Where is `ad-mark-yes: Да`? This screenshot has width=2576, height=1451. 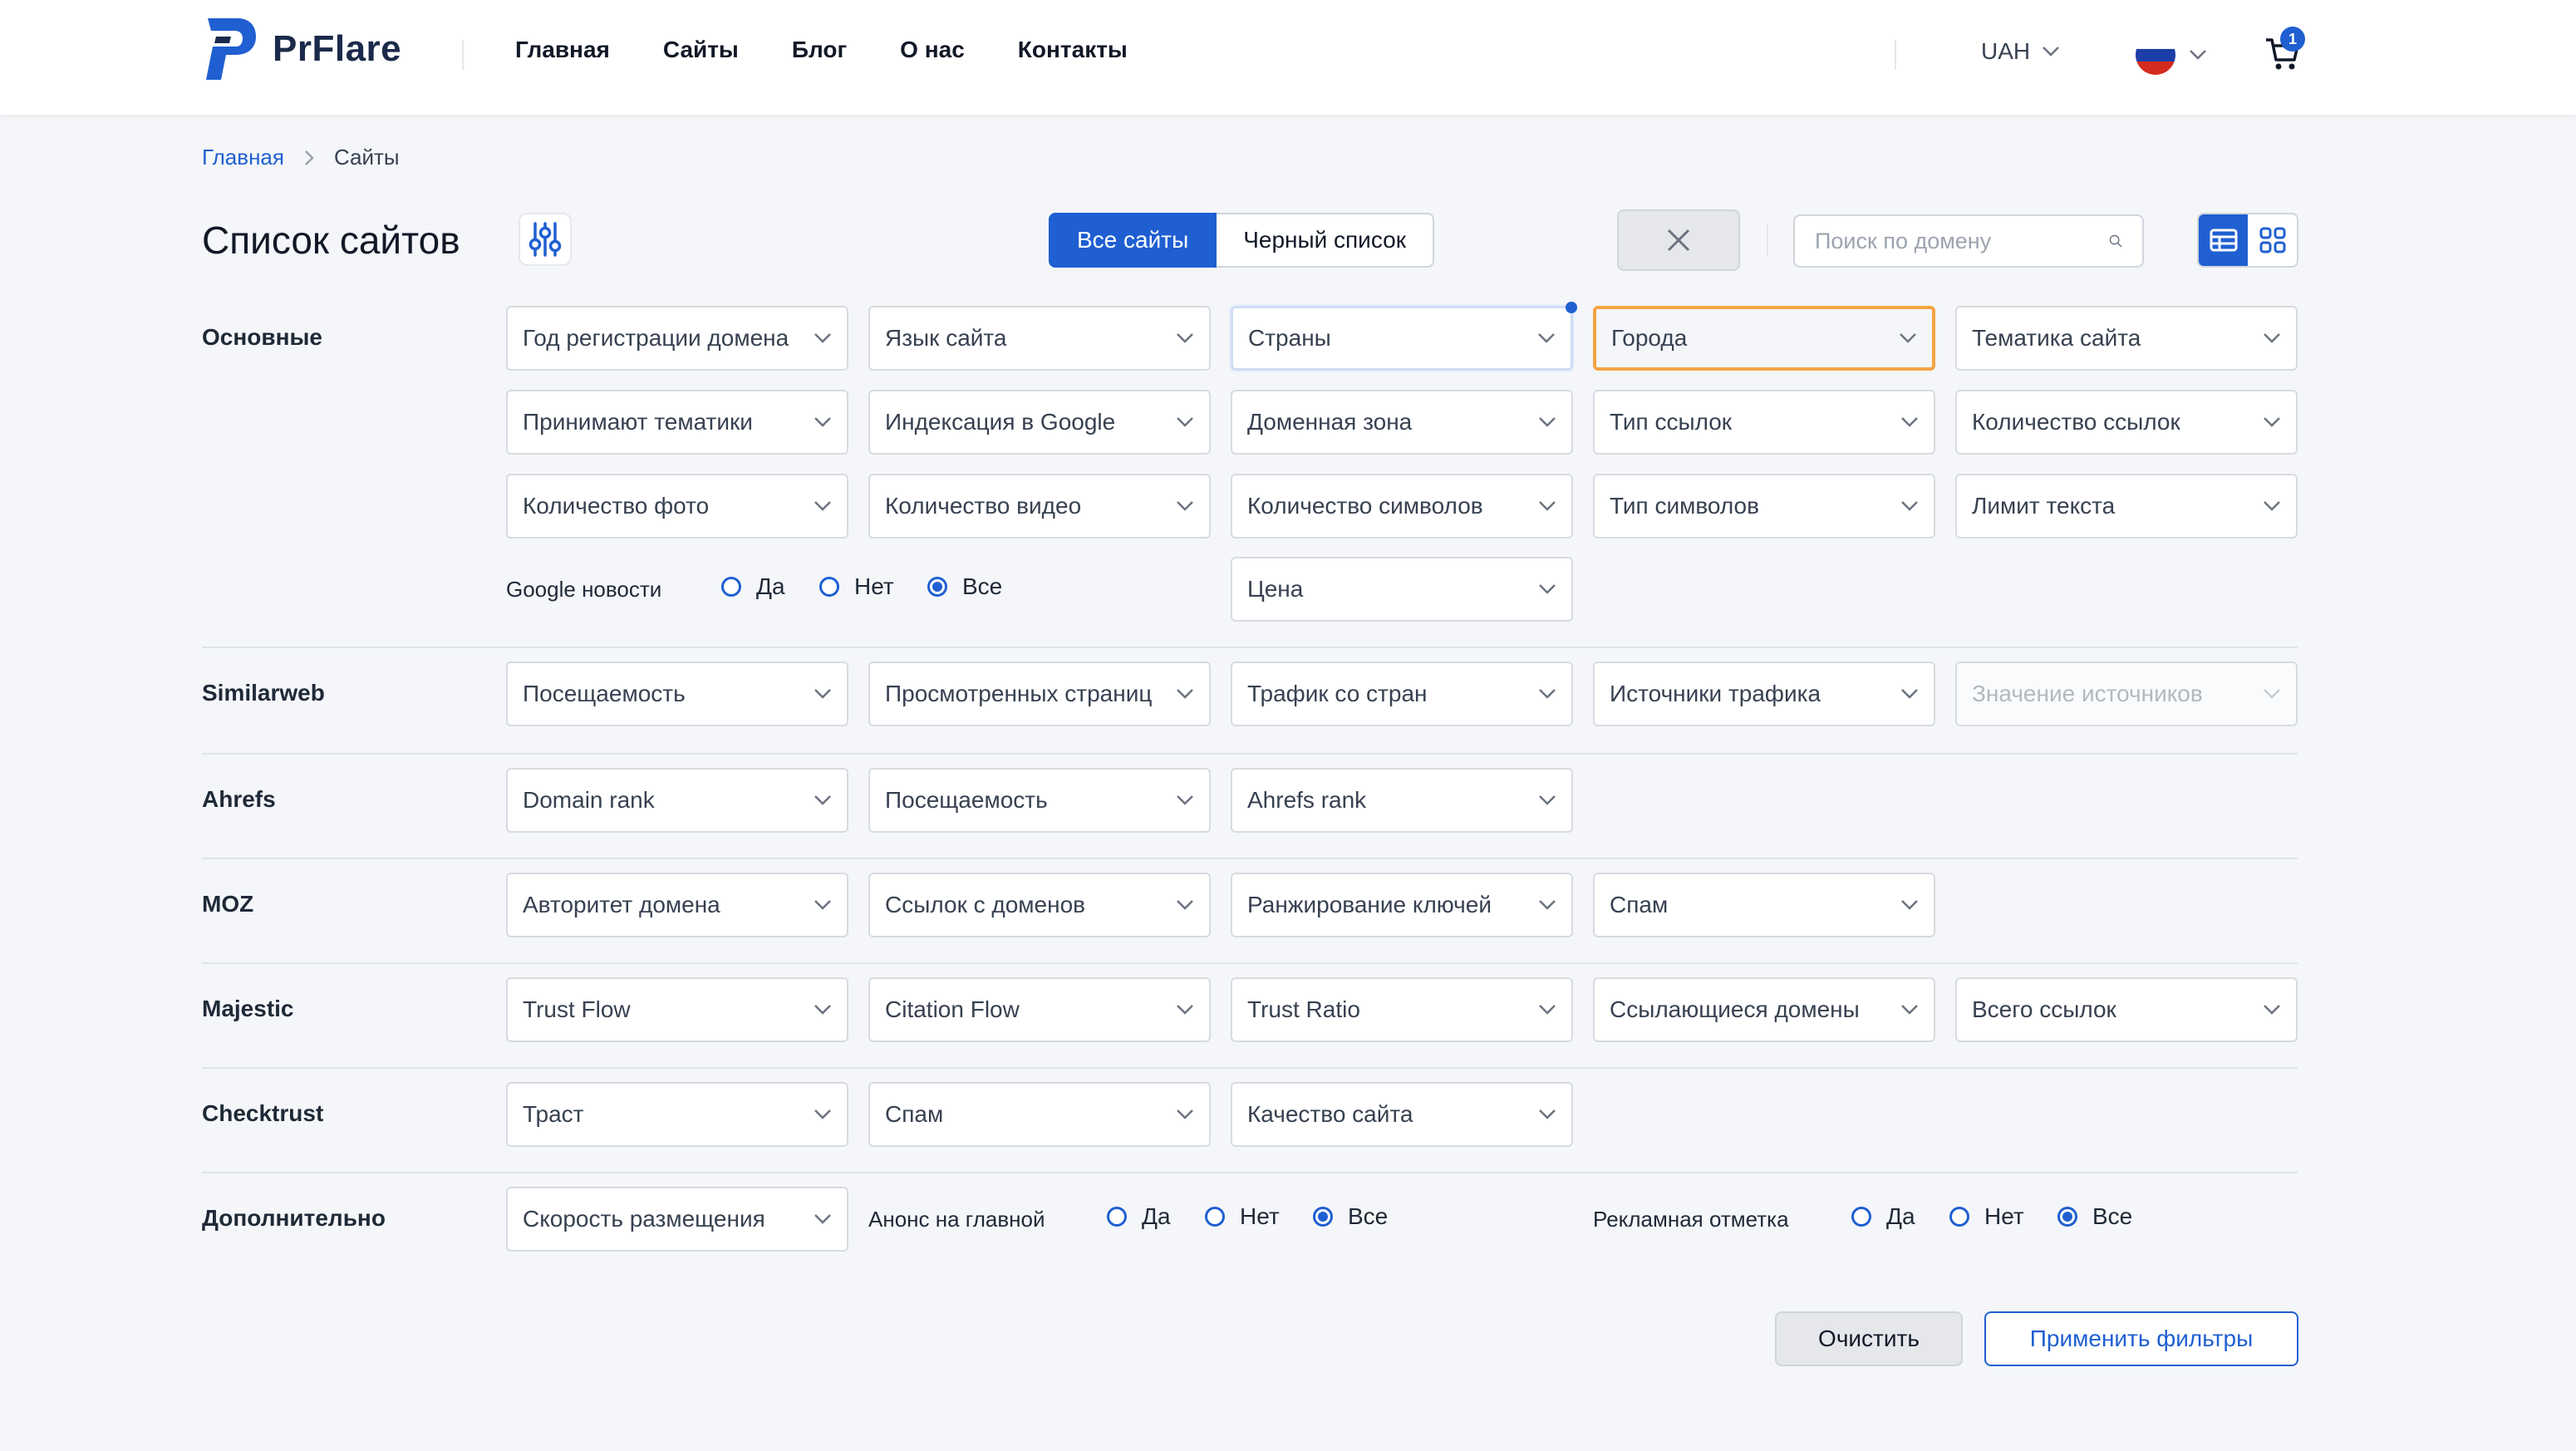 ad-mark-yes: Да is located at coordinates (1883, 1216).